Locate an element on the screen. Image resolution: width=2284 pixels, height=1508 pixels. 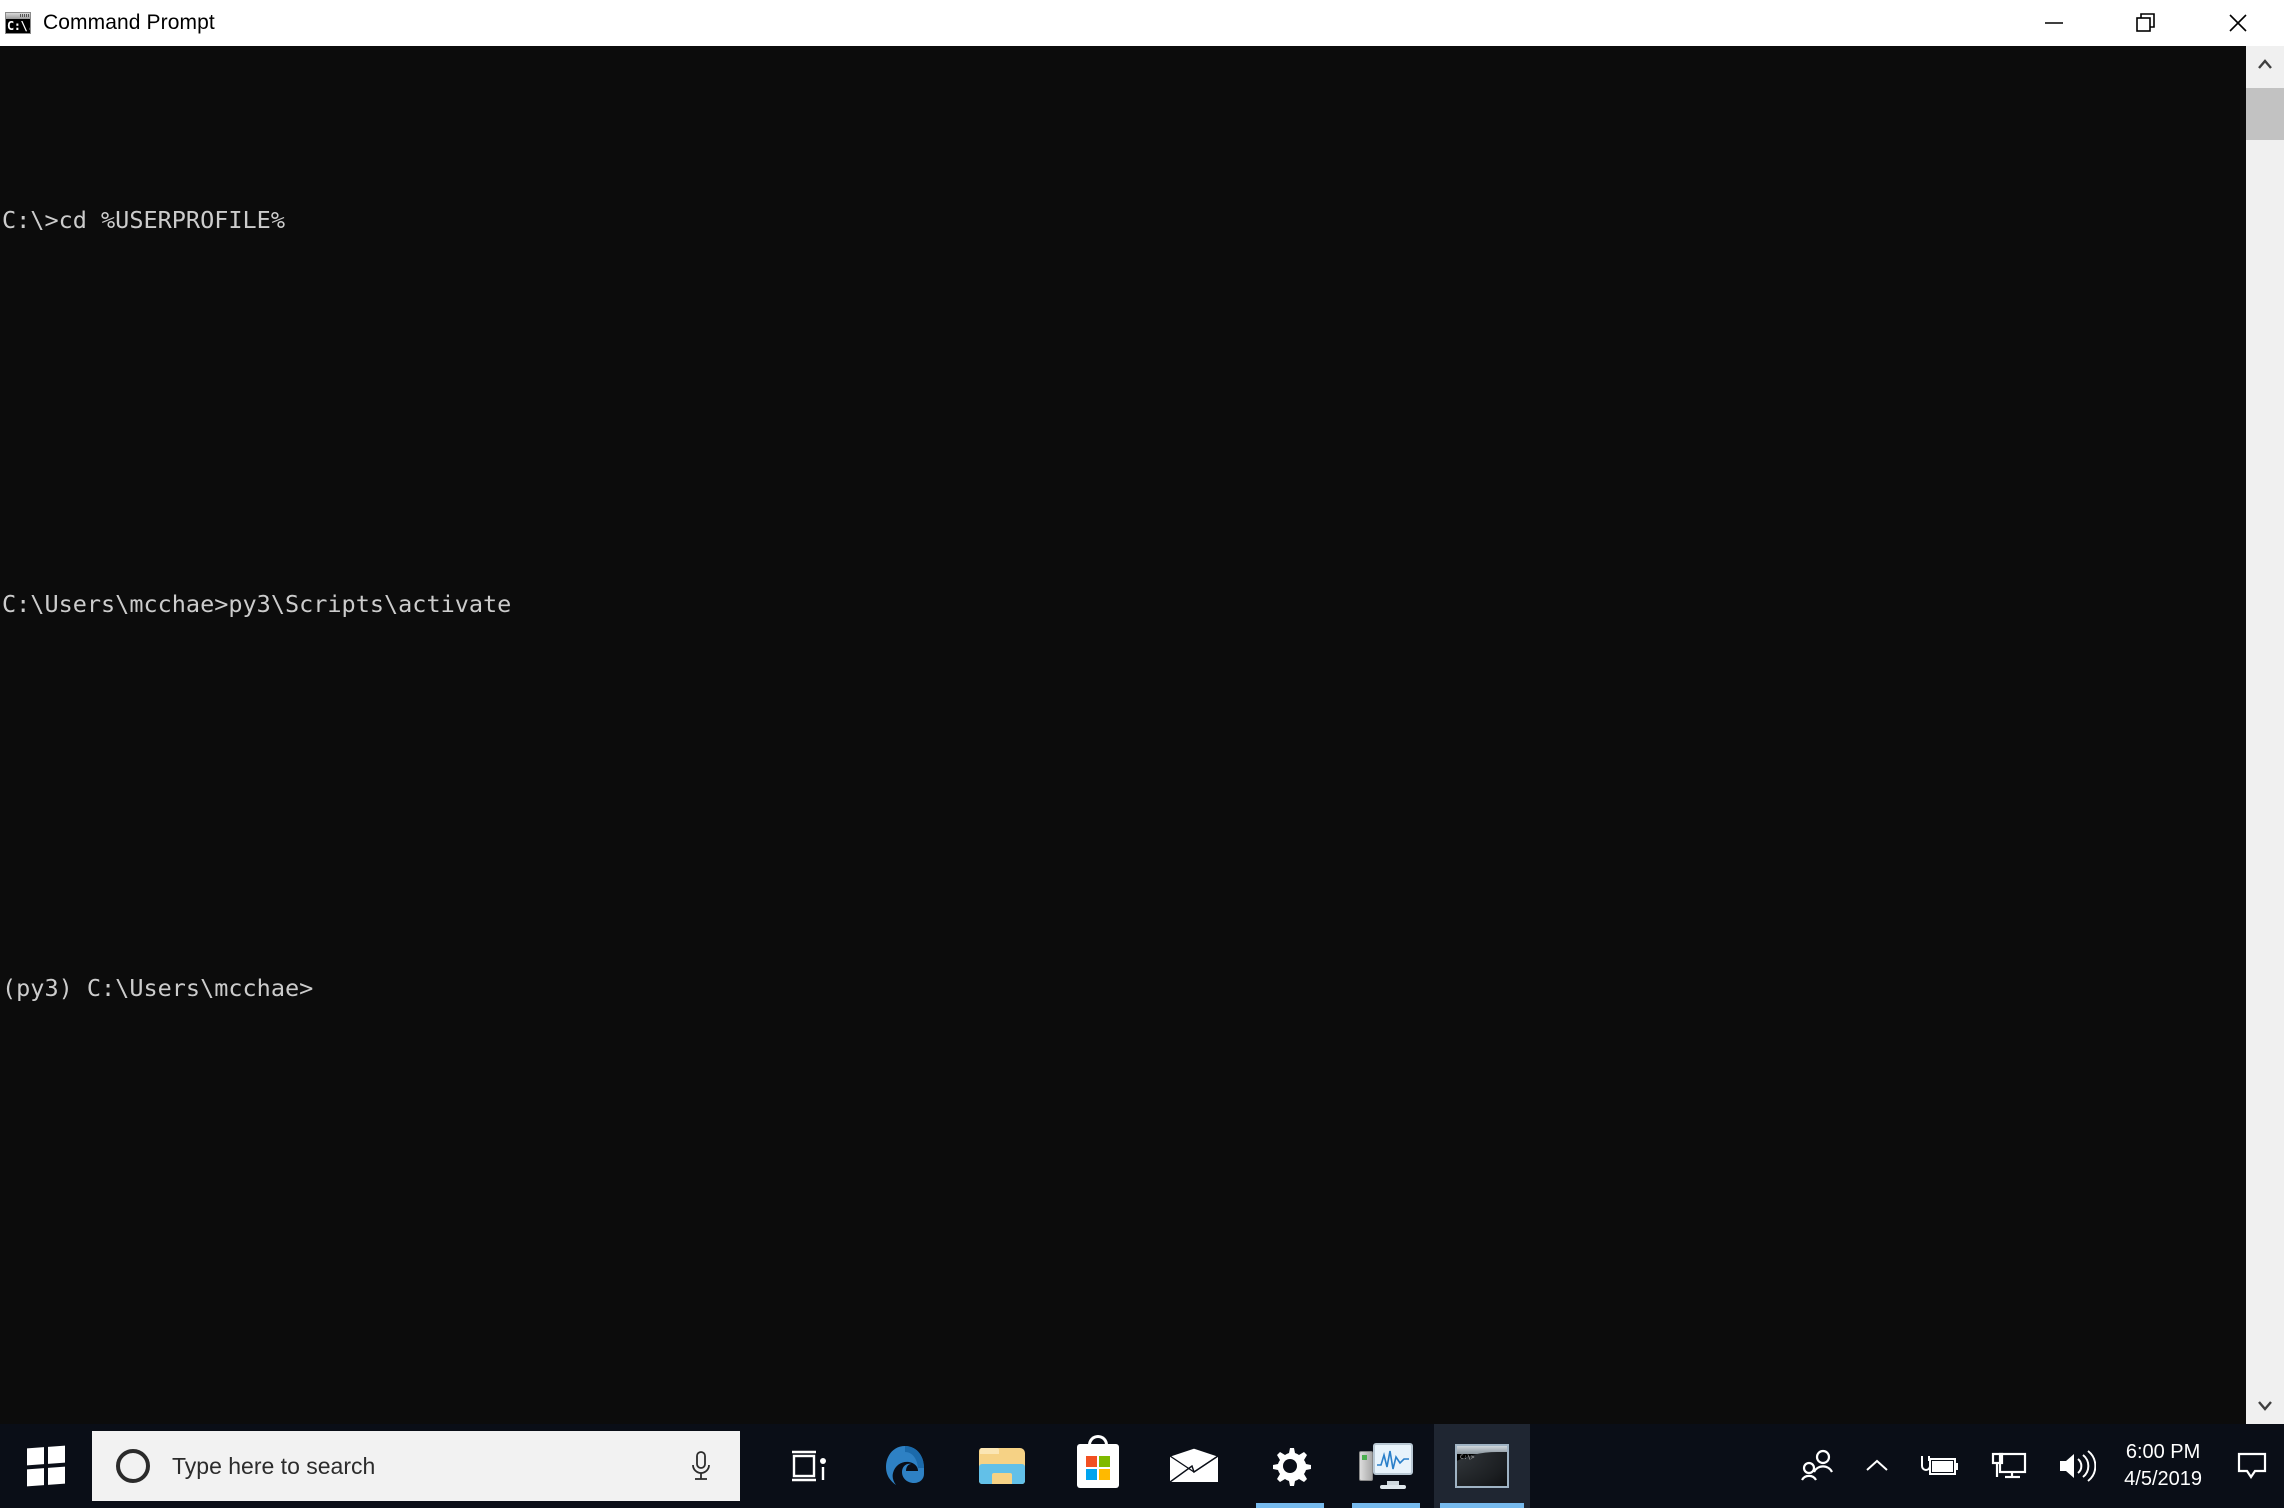
edge-icon is located at coordinates (905, 1465).